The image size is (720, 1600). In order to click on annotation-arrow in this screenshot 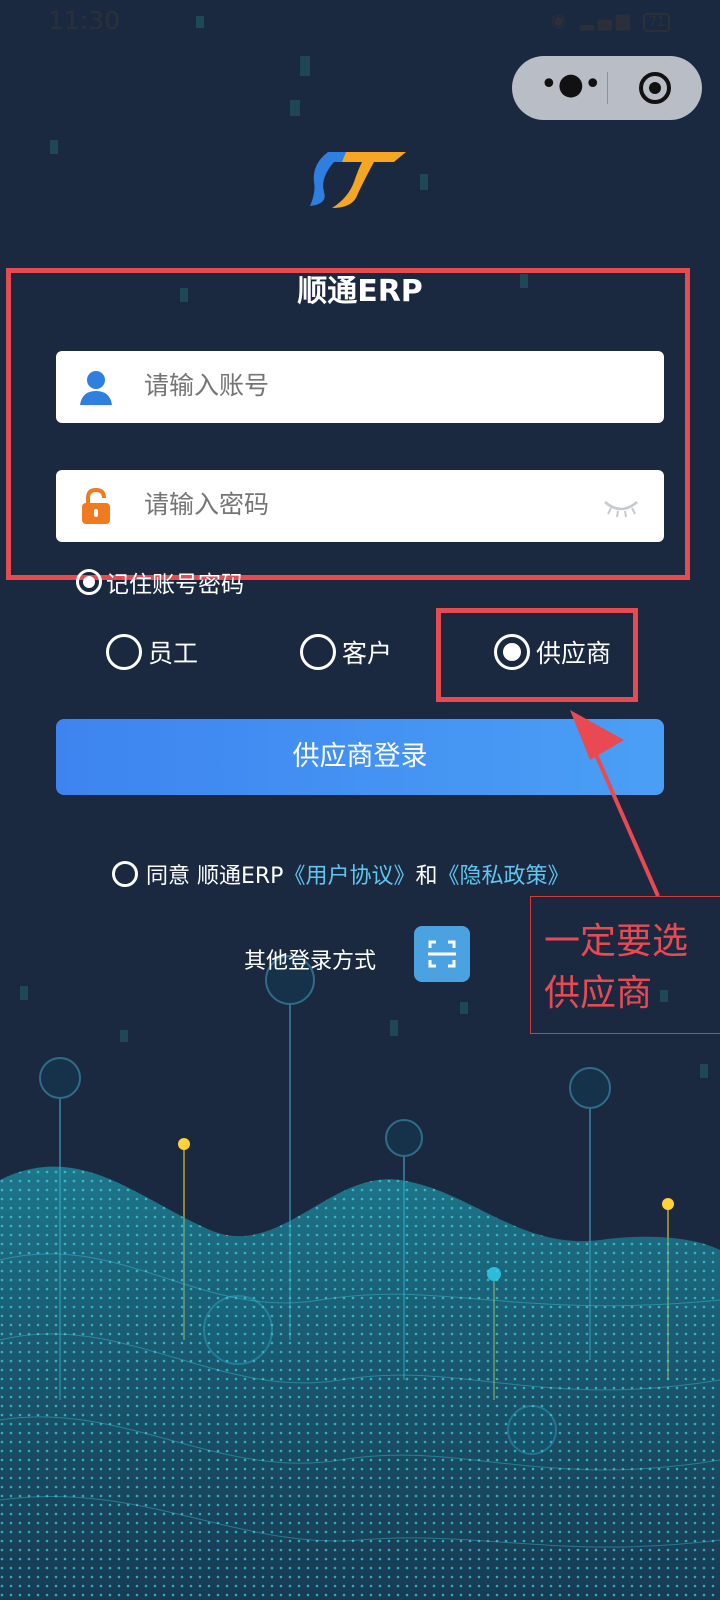, I will do `click(615, 803)`.